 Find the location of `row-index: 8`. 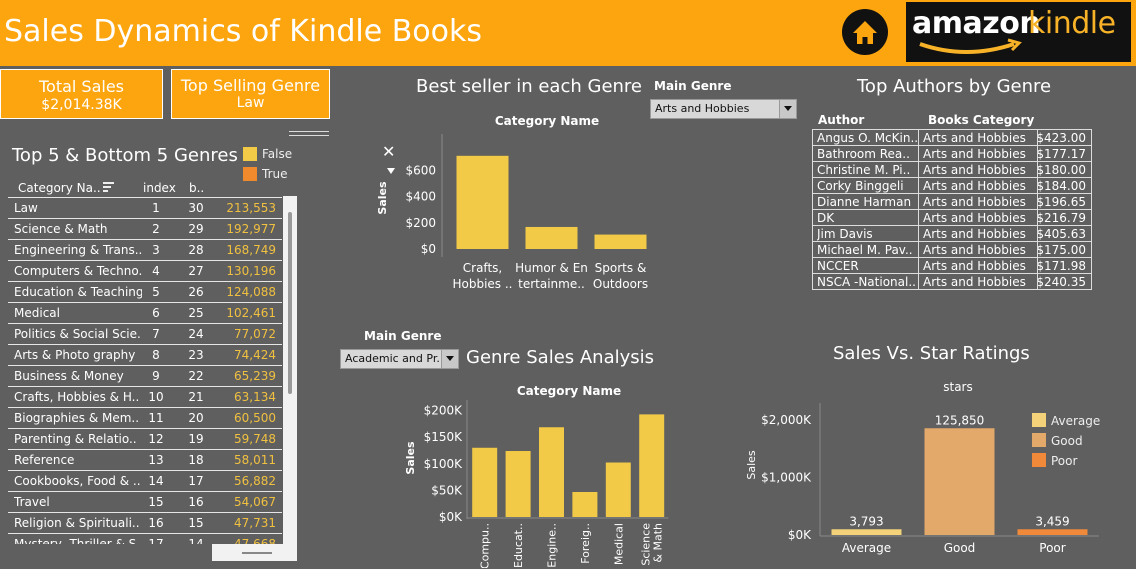

row-index: 8 is located at coordinates (156, 355).